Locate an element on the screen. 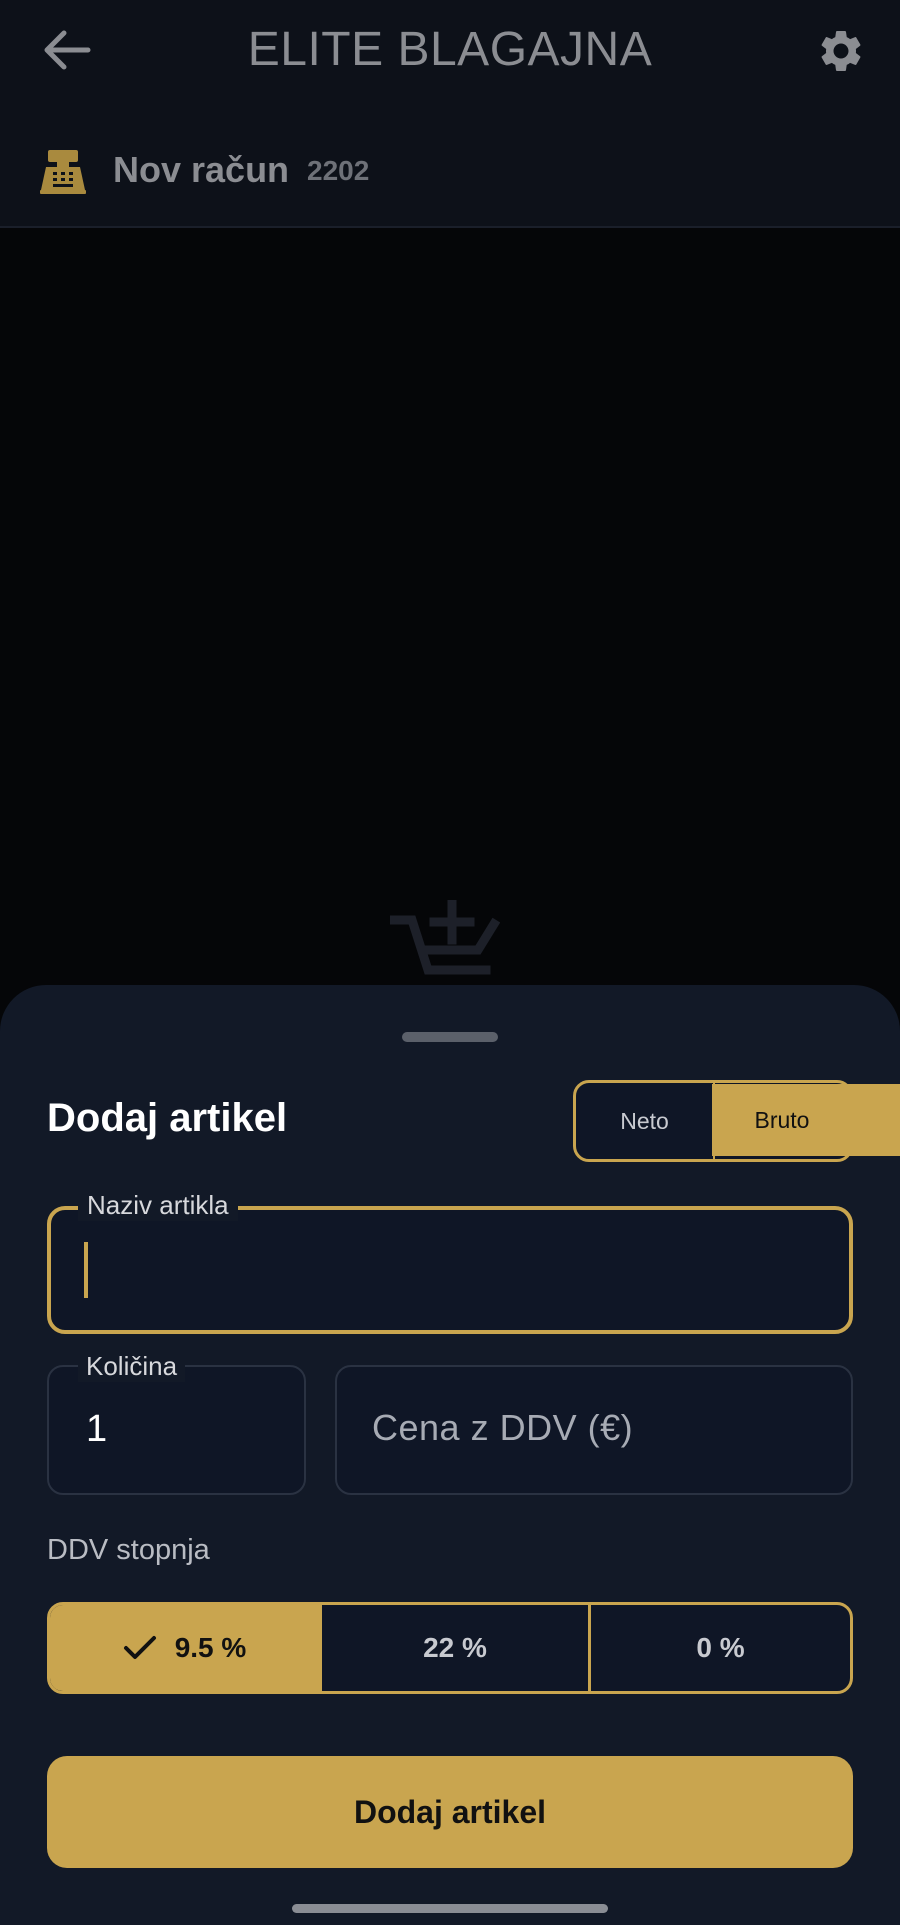  system-nav-handle is located at coordinates (450, 1908).